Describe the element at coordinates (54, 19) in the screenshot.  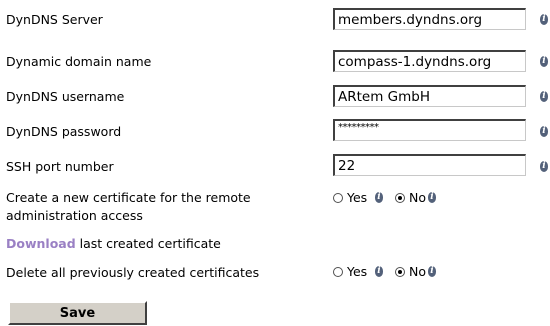
I see `dyndns-server-label: DynDNS Server` at that location.